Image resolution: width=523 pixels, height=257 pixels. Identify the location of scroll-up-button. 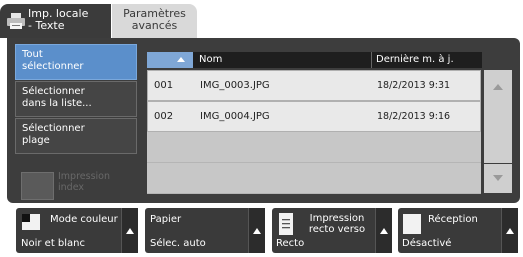
(498, 116).